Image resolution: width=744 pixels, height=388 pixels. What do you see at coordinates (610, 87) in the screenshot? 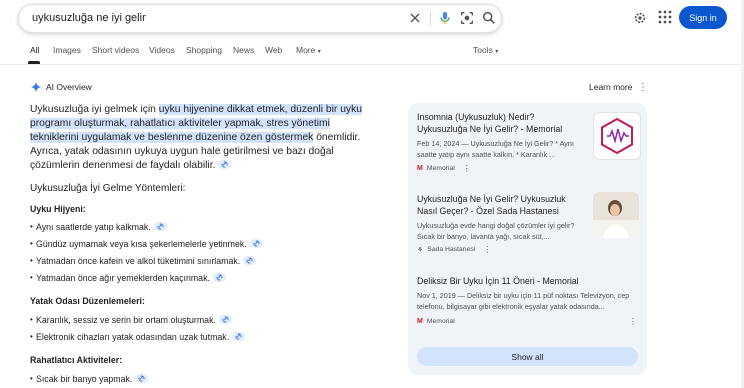
I see `learn-more-link: Learn more` at bounding box center [610, 87].